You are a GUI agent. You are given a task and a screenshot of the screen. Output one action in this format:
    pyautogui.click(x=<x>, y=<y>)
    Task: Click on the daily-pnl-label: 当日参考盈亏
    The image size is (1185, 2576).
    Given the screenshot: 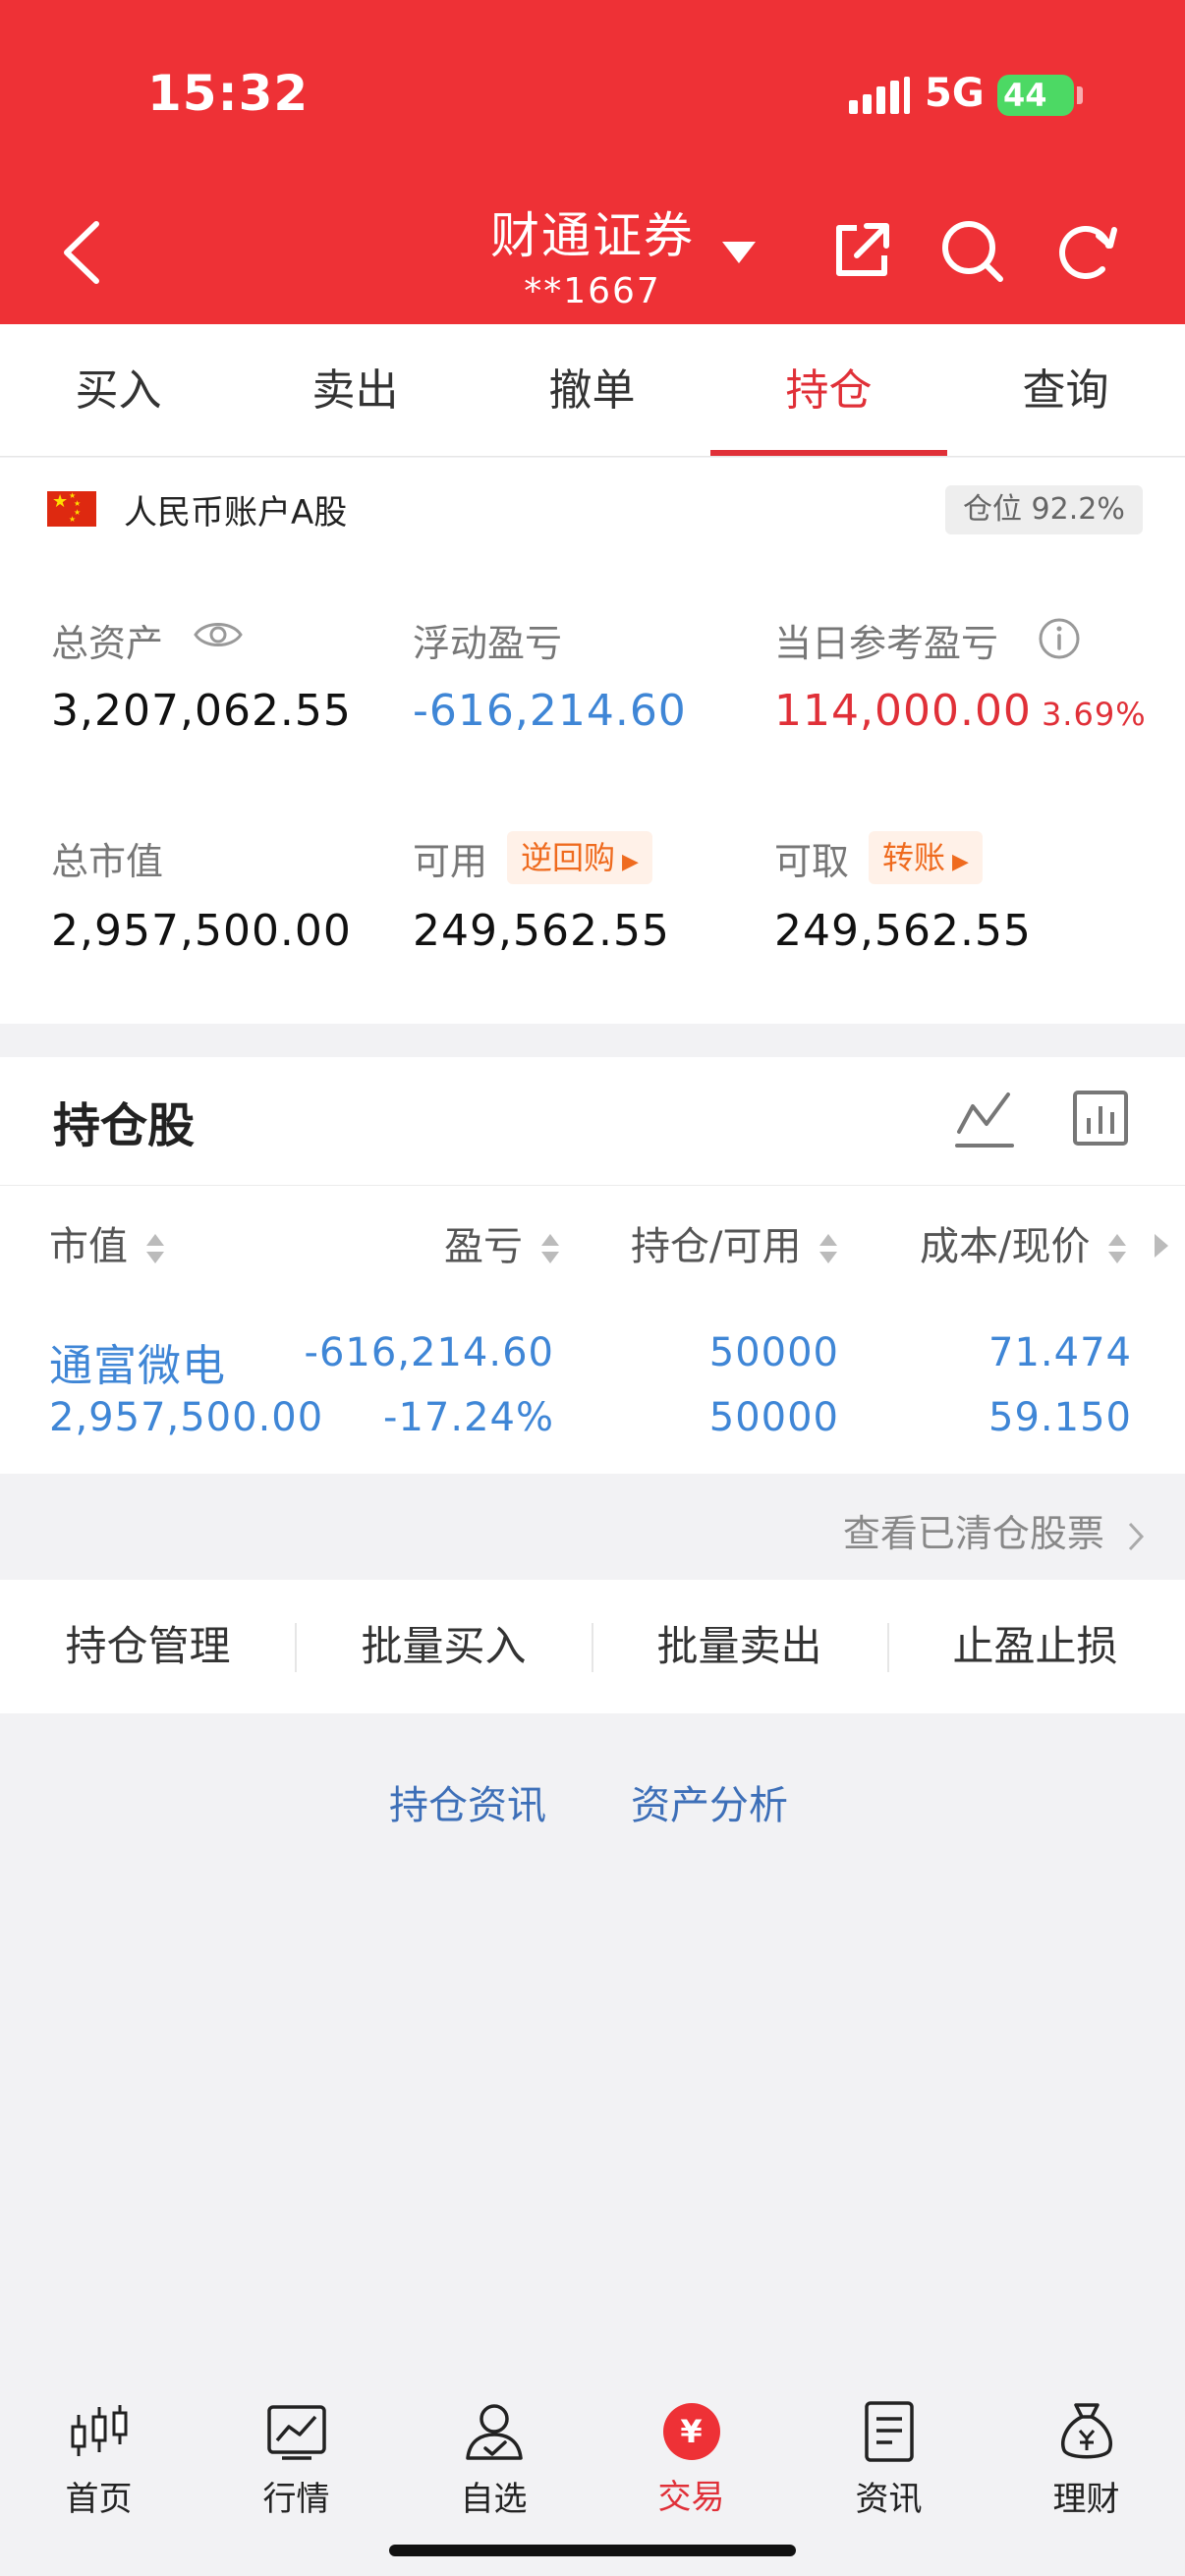 What is the action you would take?
    pyautogui.click(x=887, y=643)
    